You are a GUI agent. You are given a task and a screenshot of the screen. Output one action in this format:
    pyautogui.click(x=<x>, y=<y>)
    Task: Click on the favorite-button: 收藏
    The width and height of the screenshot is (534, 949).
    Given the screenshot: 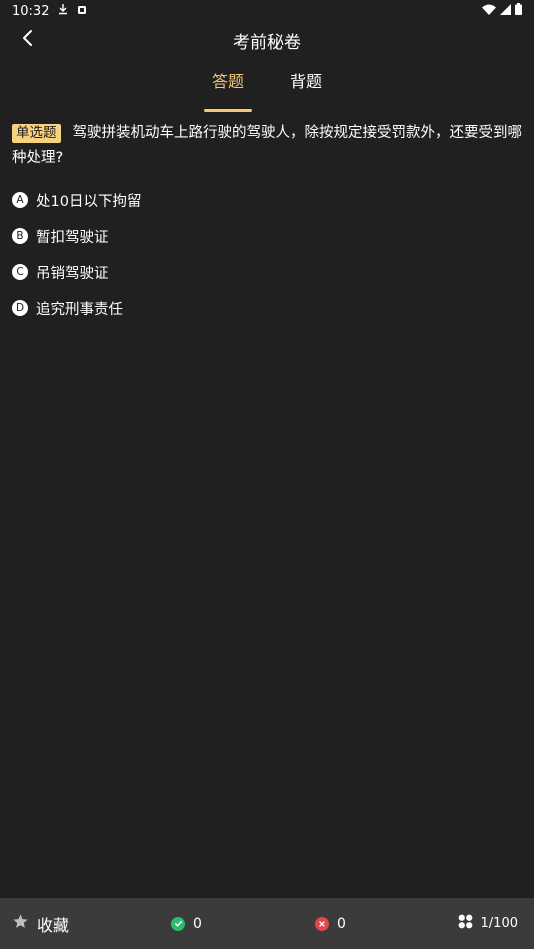 What is the action you would take?
    pyautogui.click(x=40, y=924)
    